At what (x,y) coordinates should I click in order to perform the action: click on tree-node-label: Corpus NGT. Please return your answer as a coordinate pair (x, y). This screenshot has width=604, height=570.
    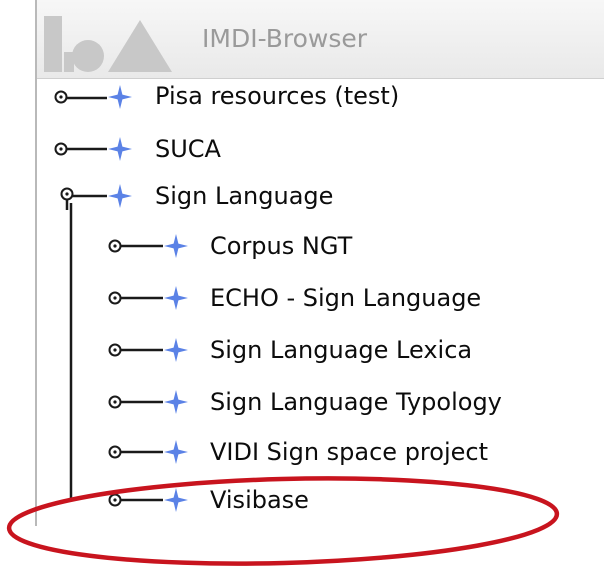
    Looking at the image, I should click on (281, 246).